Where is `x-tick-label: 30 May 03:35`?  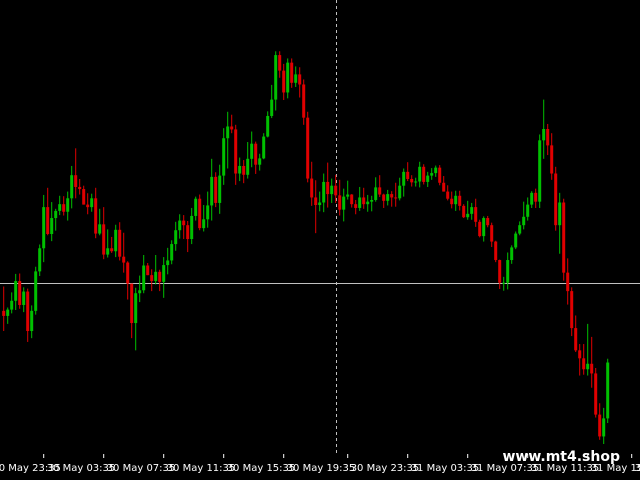
x-tick-label: 30 May 03:35 is located at coordinates (81, 468).